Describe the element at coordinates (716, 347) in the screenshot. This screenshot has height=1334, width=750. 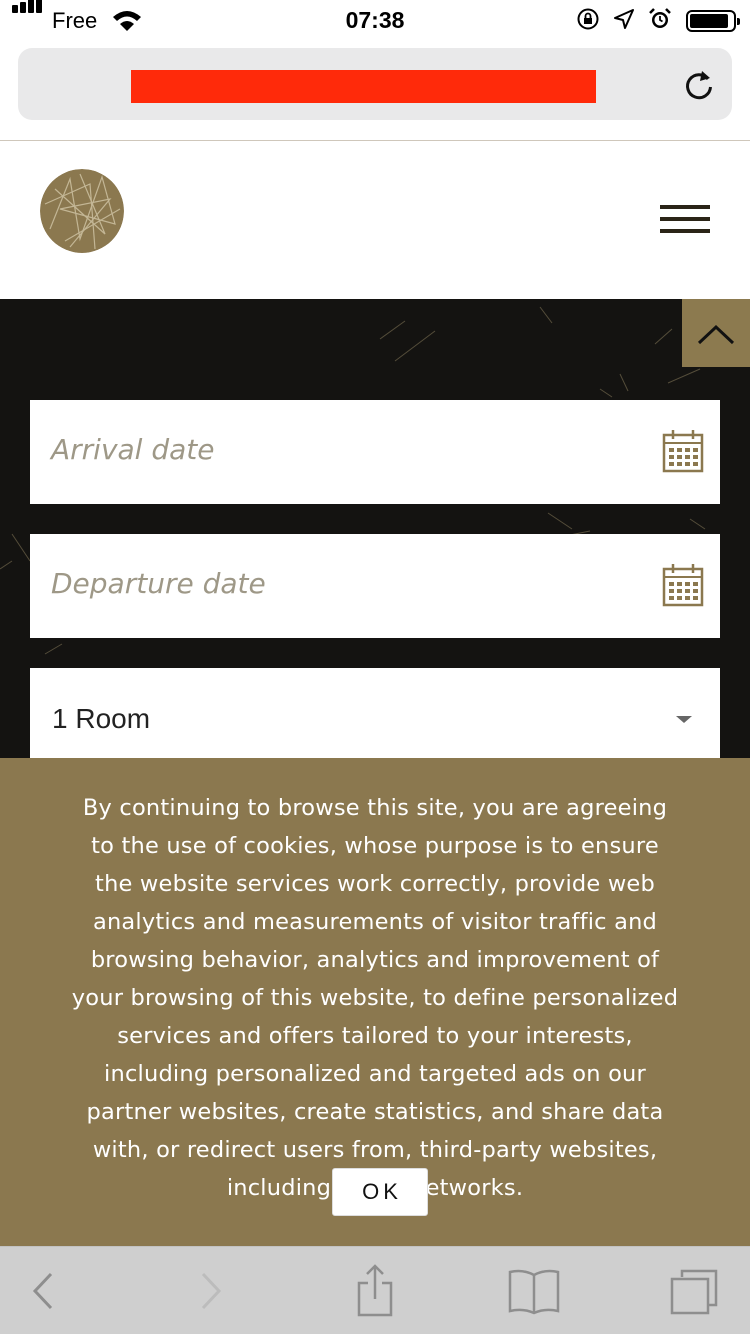
I see `chevron-up-icon` at that location.